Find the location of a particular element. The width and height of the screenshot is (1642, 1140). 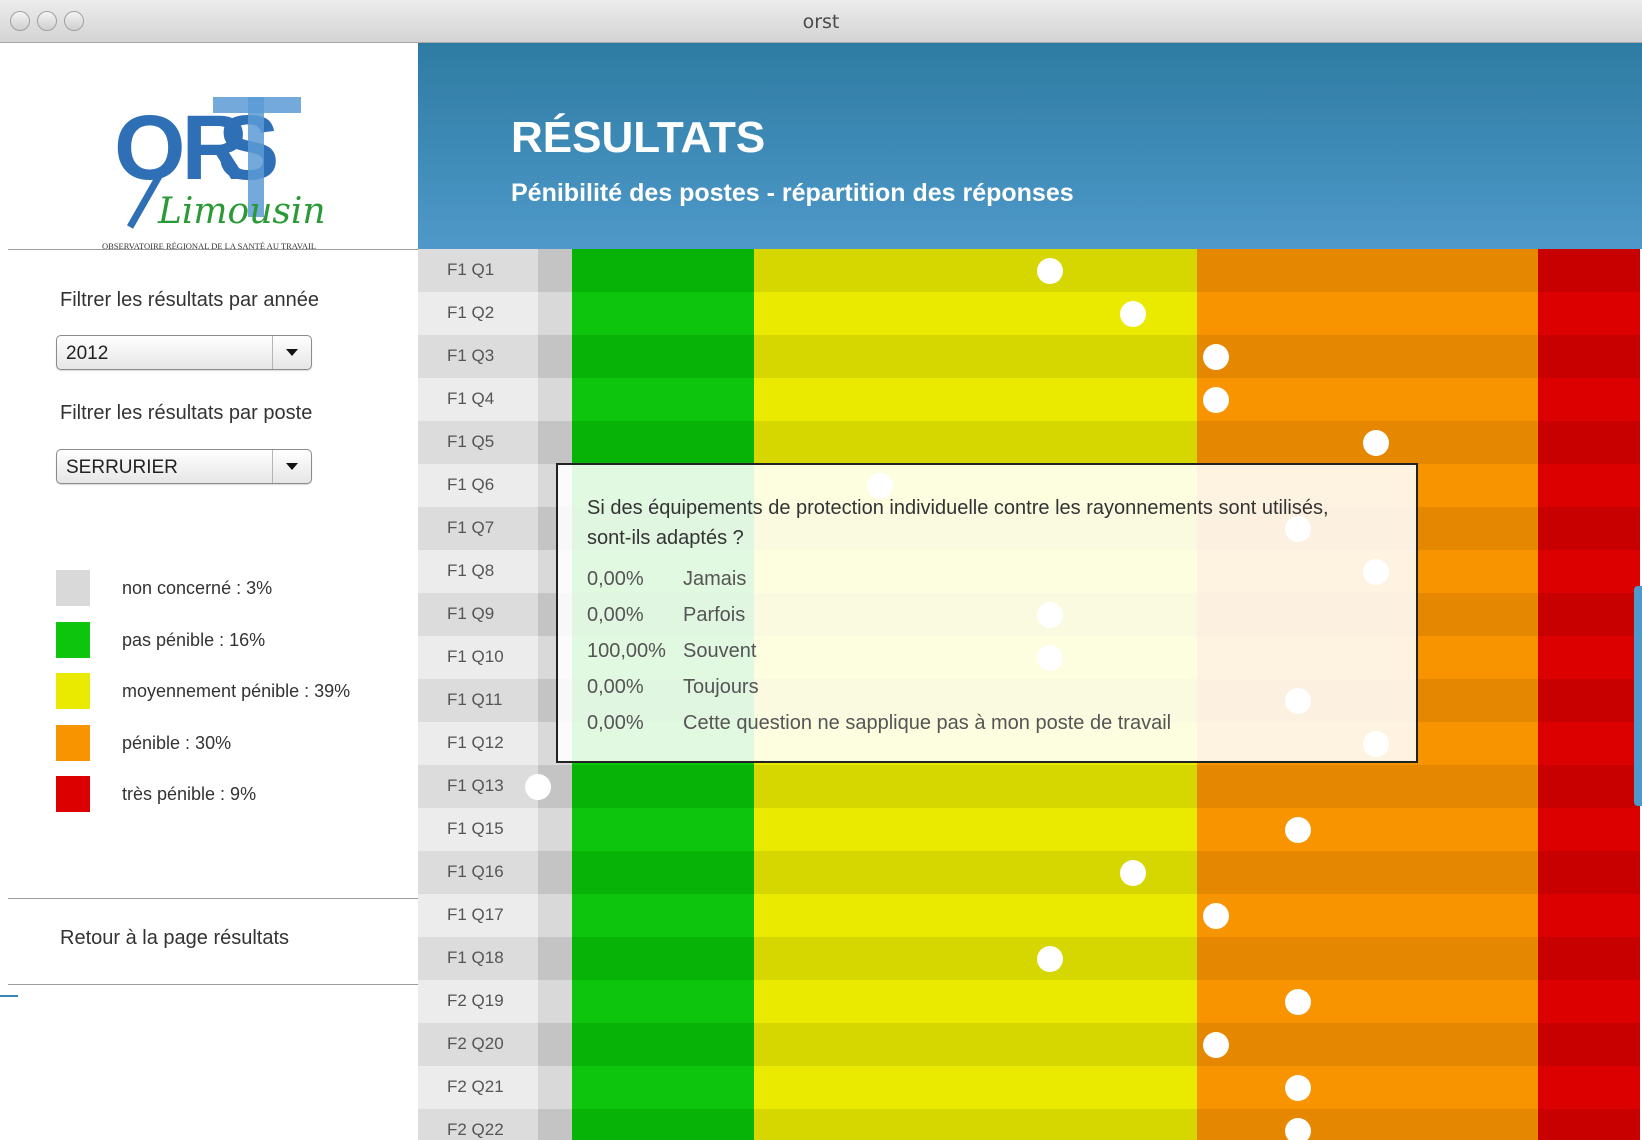

legend-label: moyennement pénible : 39% is located at coordinates (236, 691).